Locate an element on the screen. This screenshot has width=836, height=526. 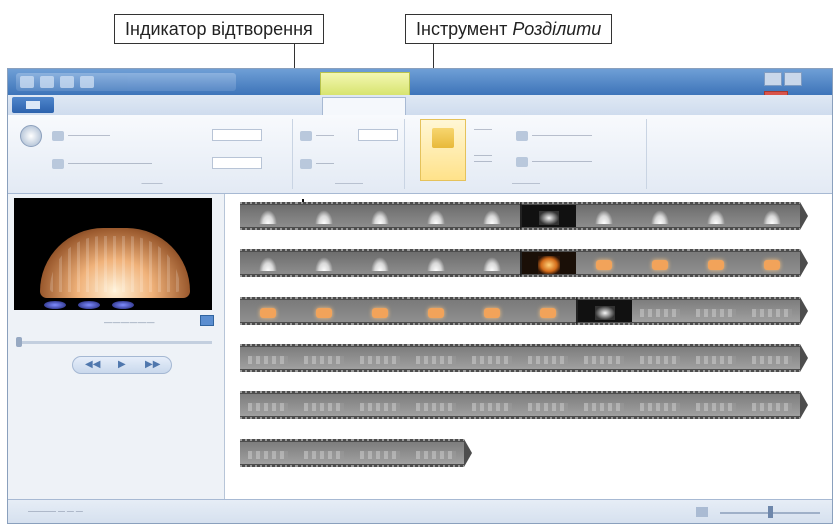
ribbon-option-1: ——————— is located at coordinates (81, 136).